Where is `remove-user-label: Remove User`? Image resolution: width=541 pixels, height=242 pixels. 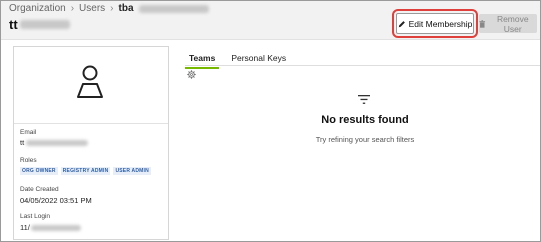
remove-user-label: Remove User is located at coordinates (512, 23).